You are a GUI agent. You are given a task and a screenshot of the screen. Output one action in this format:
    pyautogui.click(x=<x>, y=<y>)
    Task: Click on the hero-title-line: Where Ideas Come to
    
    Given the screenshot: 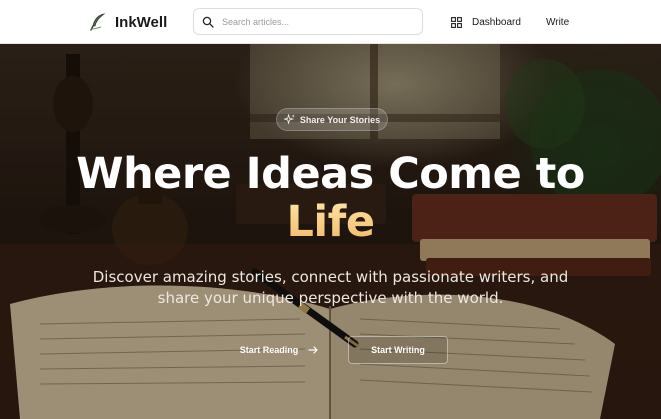 What is the action you would take?
    pyautogui.click(x=330, y=174)
    